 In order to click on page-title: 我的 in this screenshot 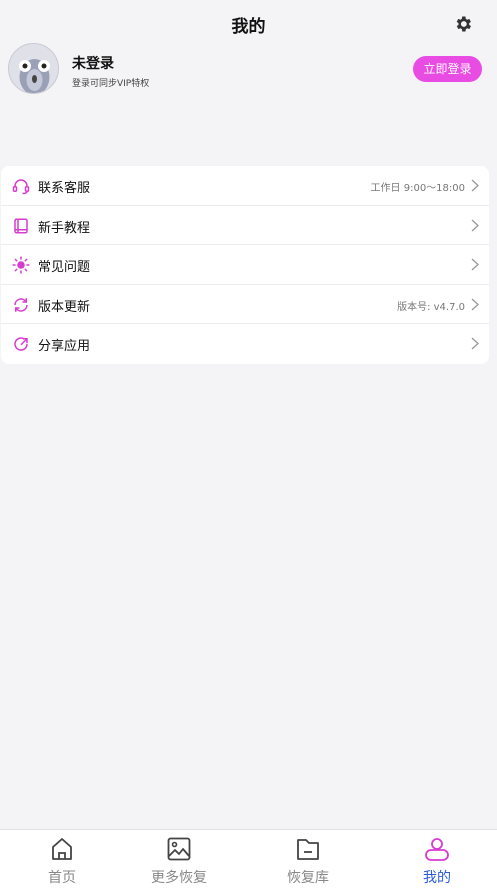, I will do `click(248, 27)`.